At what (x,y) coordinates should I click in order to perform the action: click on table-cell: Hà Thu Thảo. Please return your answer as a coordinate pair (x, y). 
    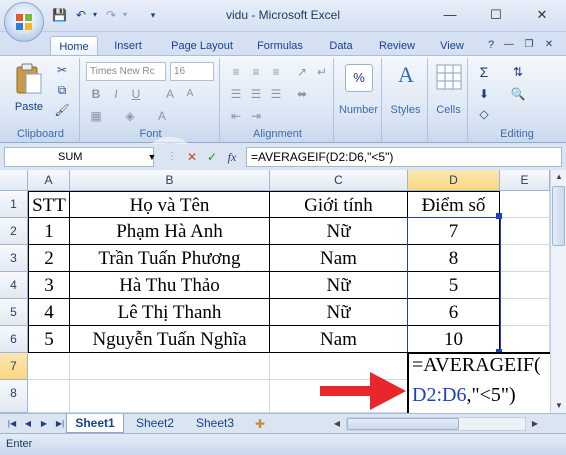
    Looking at the image, I should click on (170, 285).